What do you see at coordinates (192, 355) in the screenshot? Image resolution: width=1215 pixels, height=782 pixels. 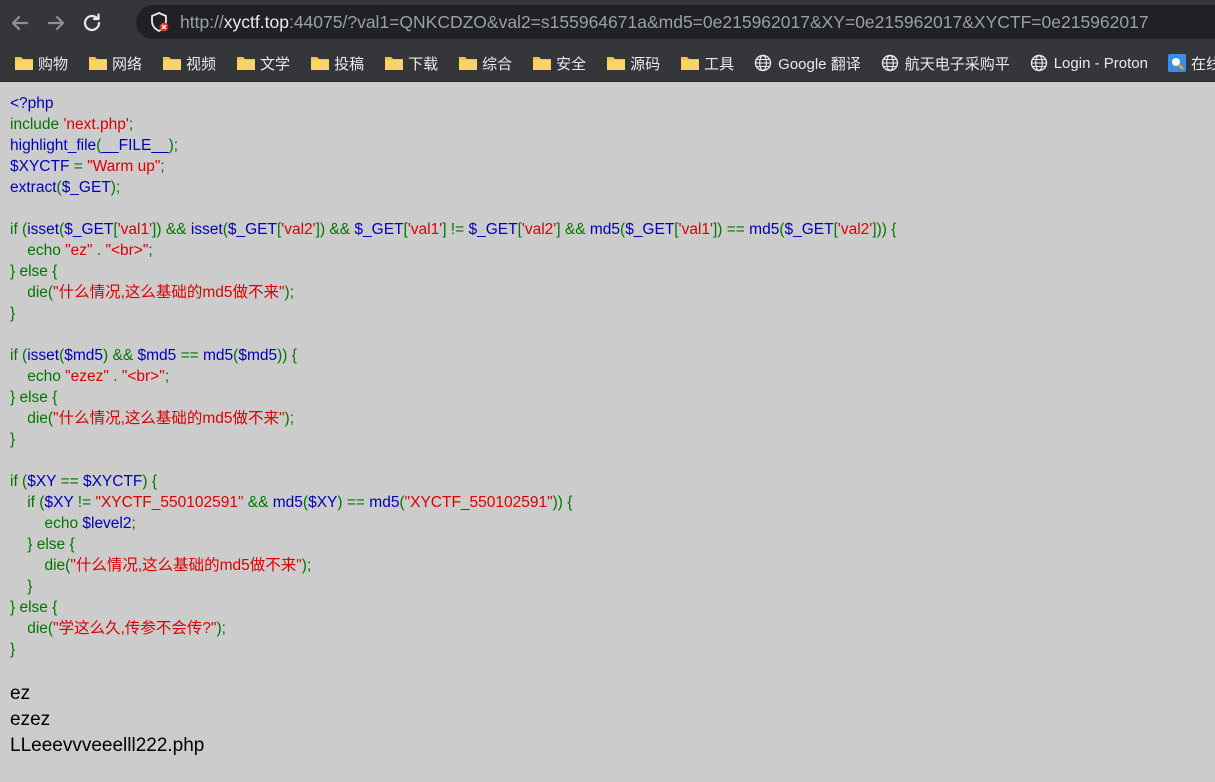 I see `code-token: ==` at bounding box center [192, 355].